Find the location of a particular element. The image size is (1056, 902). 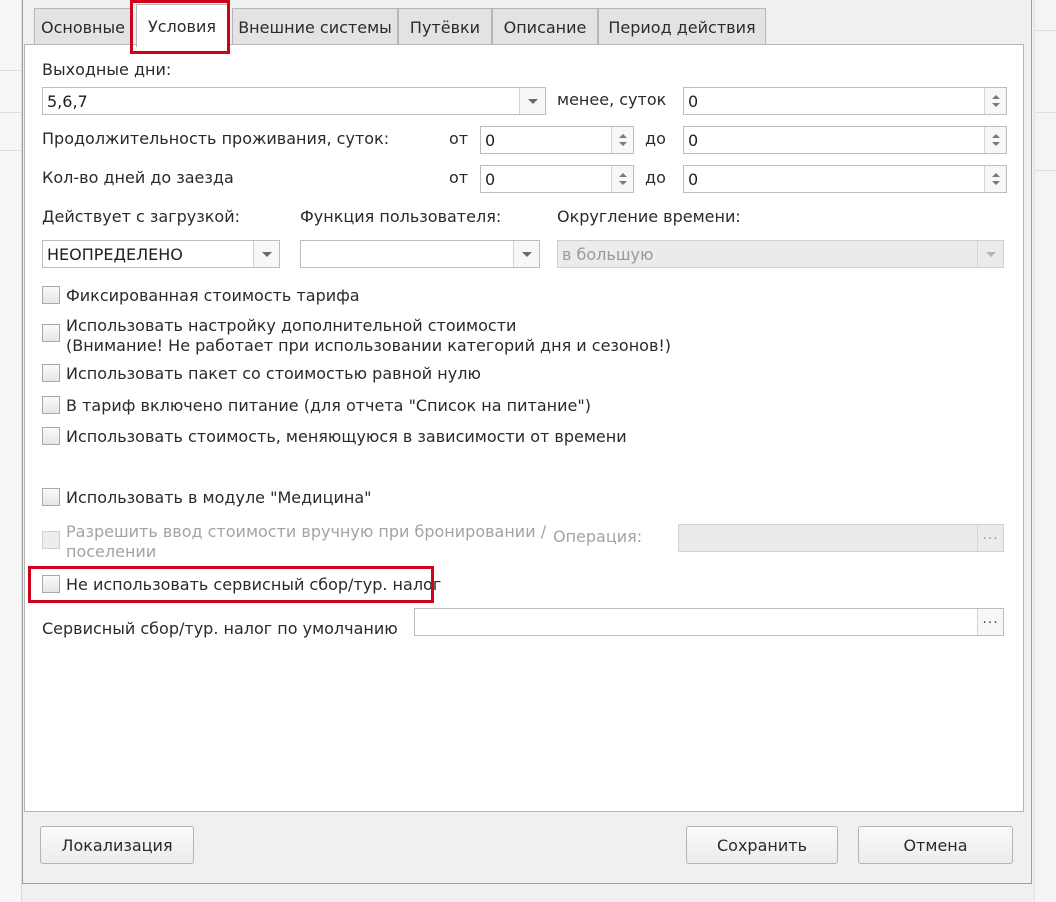

stay-from-value: 0 is located at coordinates (490, 140).